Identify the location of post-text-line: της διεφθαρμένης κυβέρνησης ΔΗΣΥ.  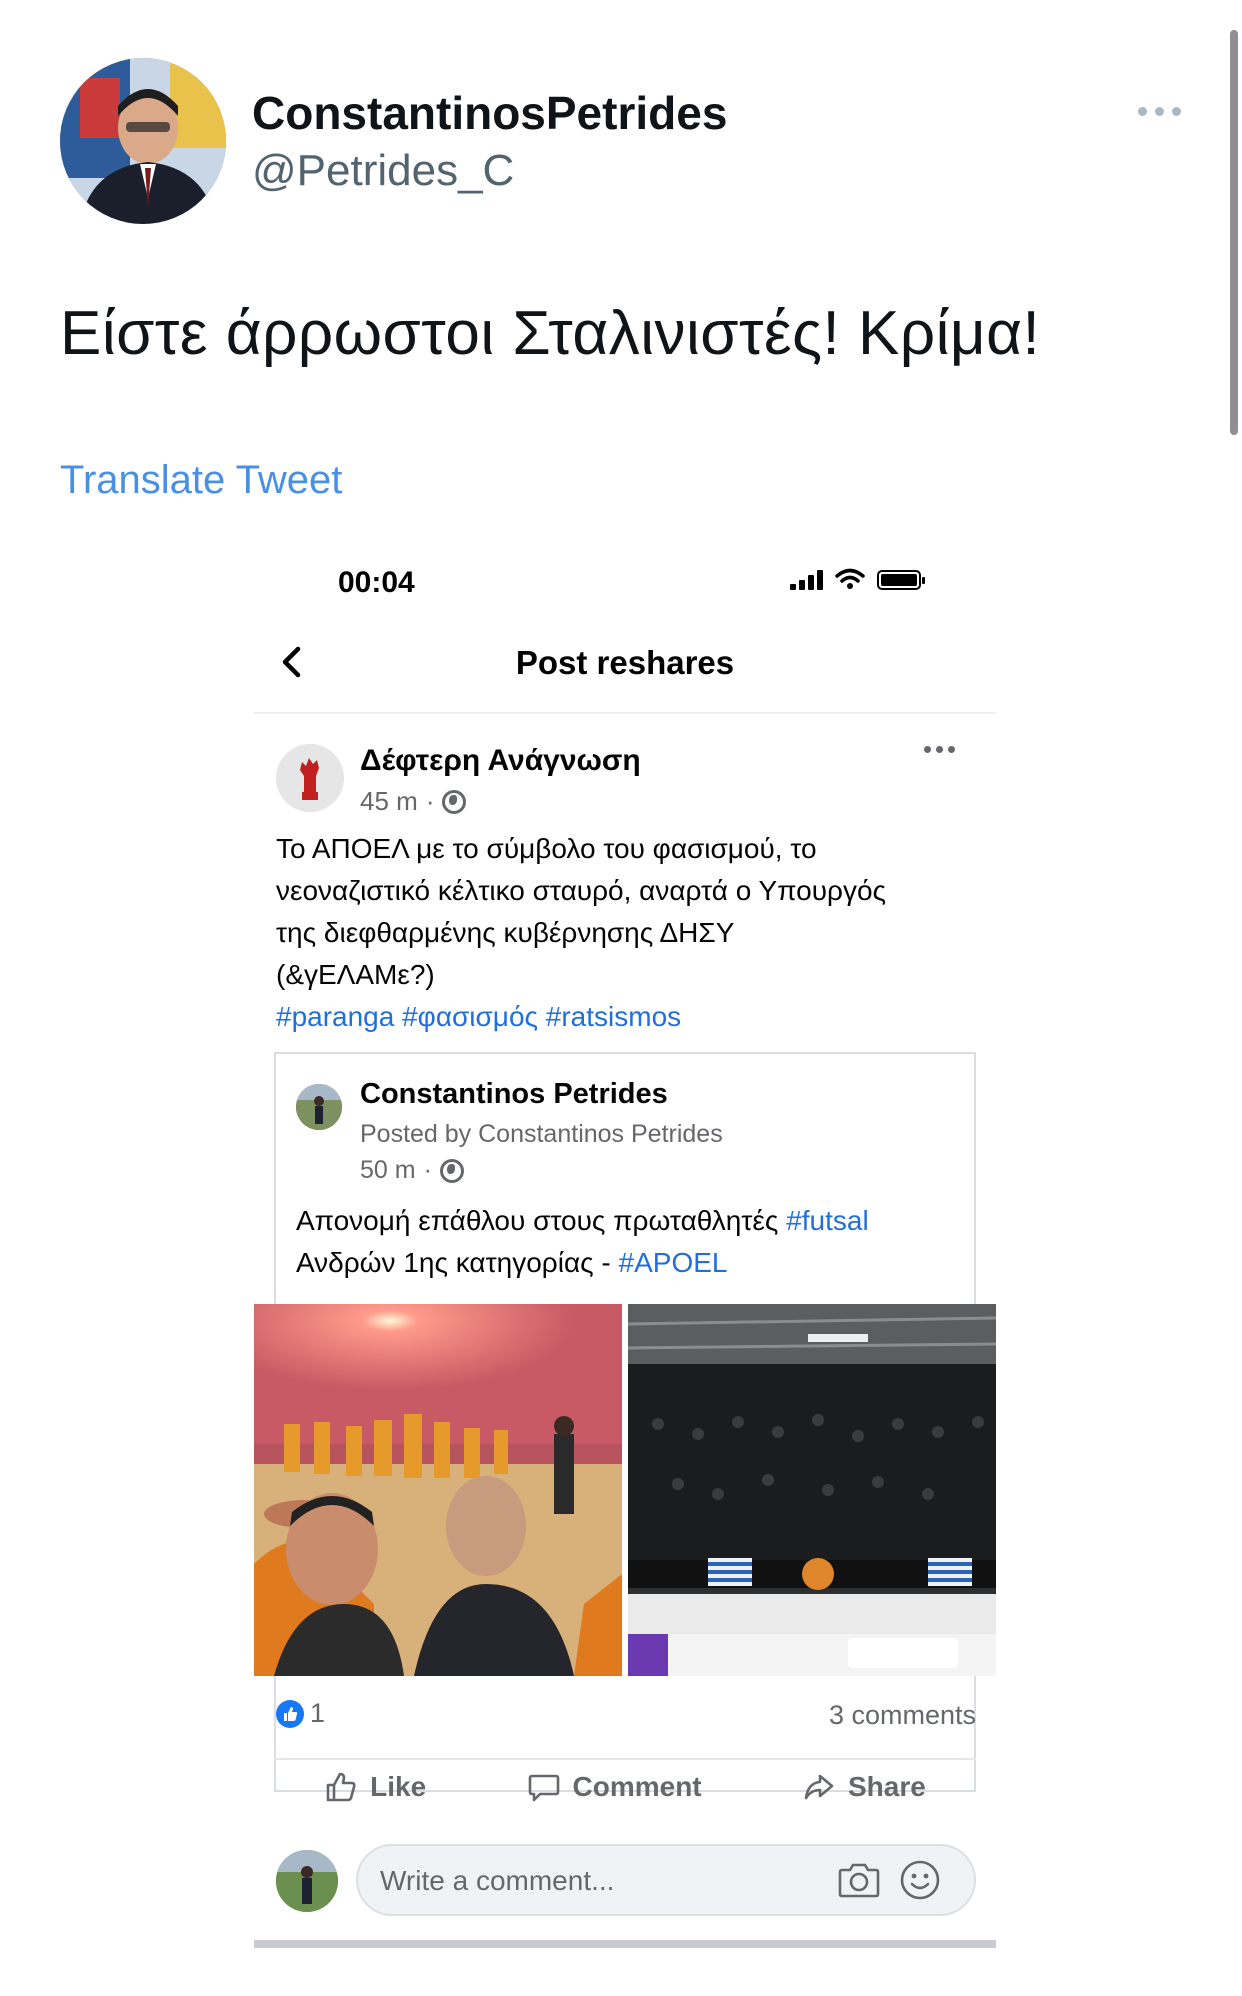
(505, 932).